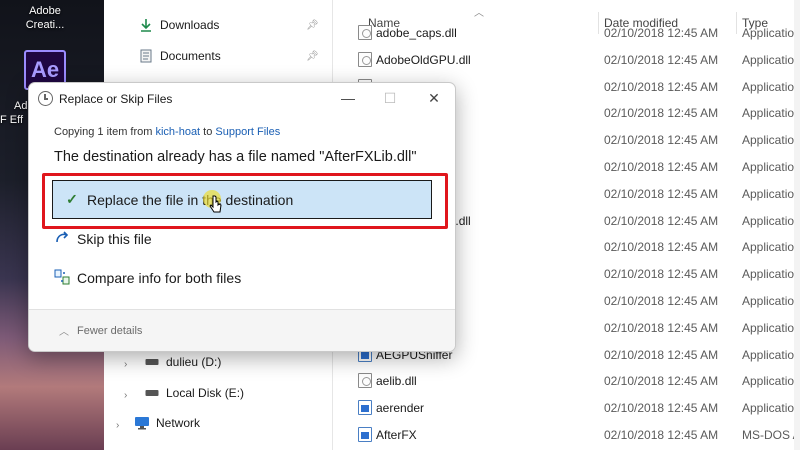 The height and width of the screenshot is (450, 800). I want to click on nav-item-drive-e: Local Disk (E:), so click(194, 393).